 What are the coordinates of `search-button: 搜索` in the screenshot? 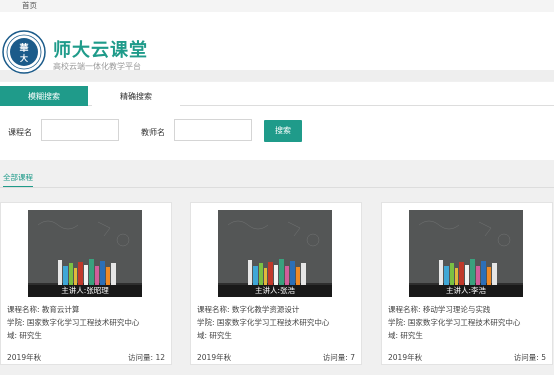 It's located at (283, 131).